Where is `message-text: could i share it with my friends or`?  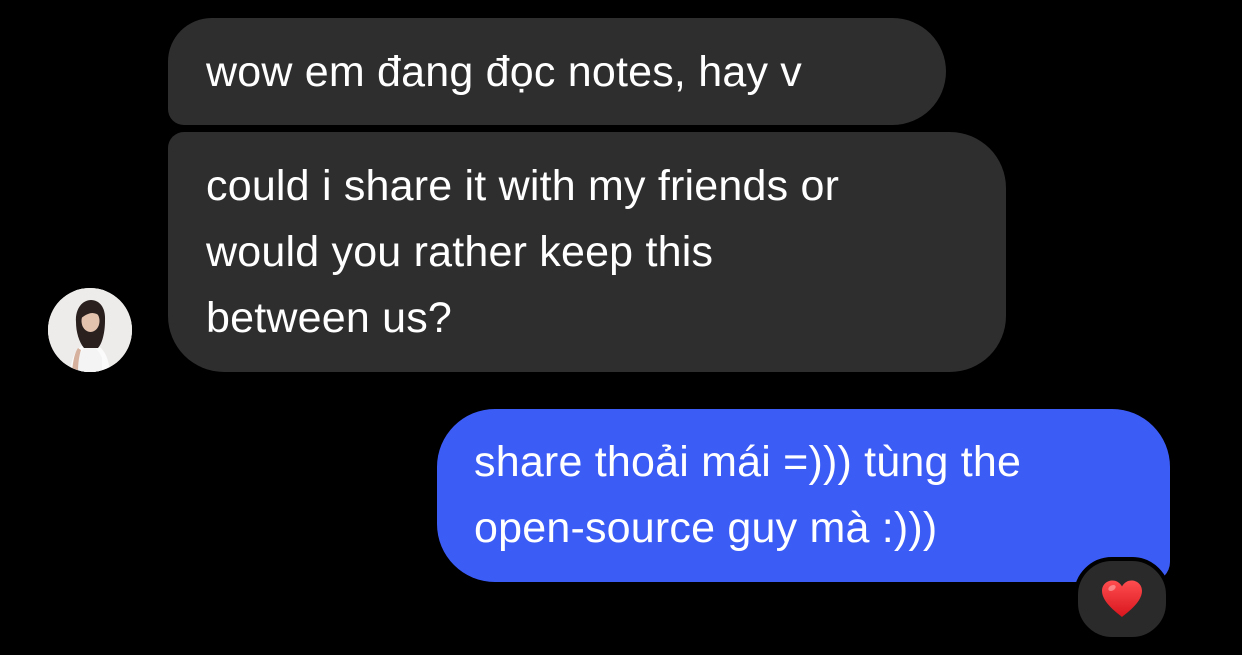
message-text: could i share it with my friends or is located at coordinates (523, 186).